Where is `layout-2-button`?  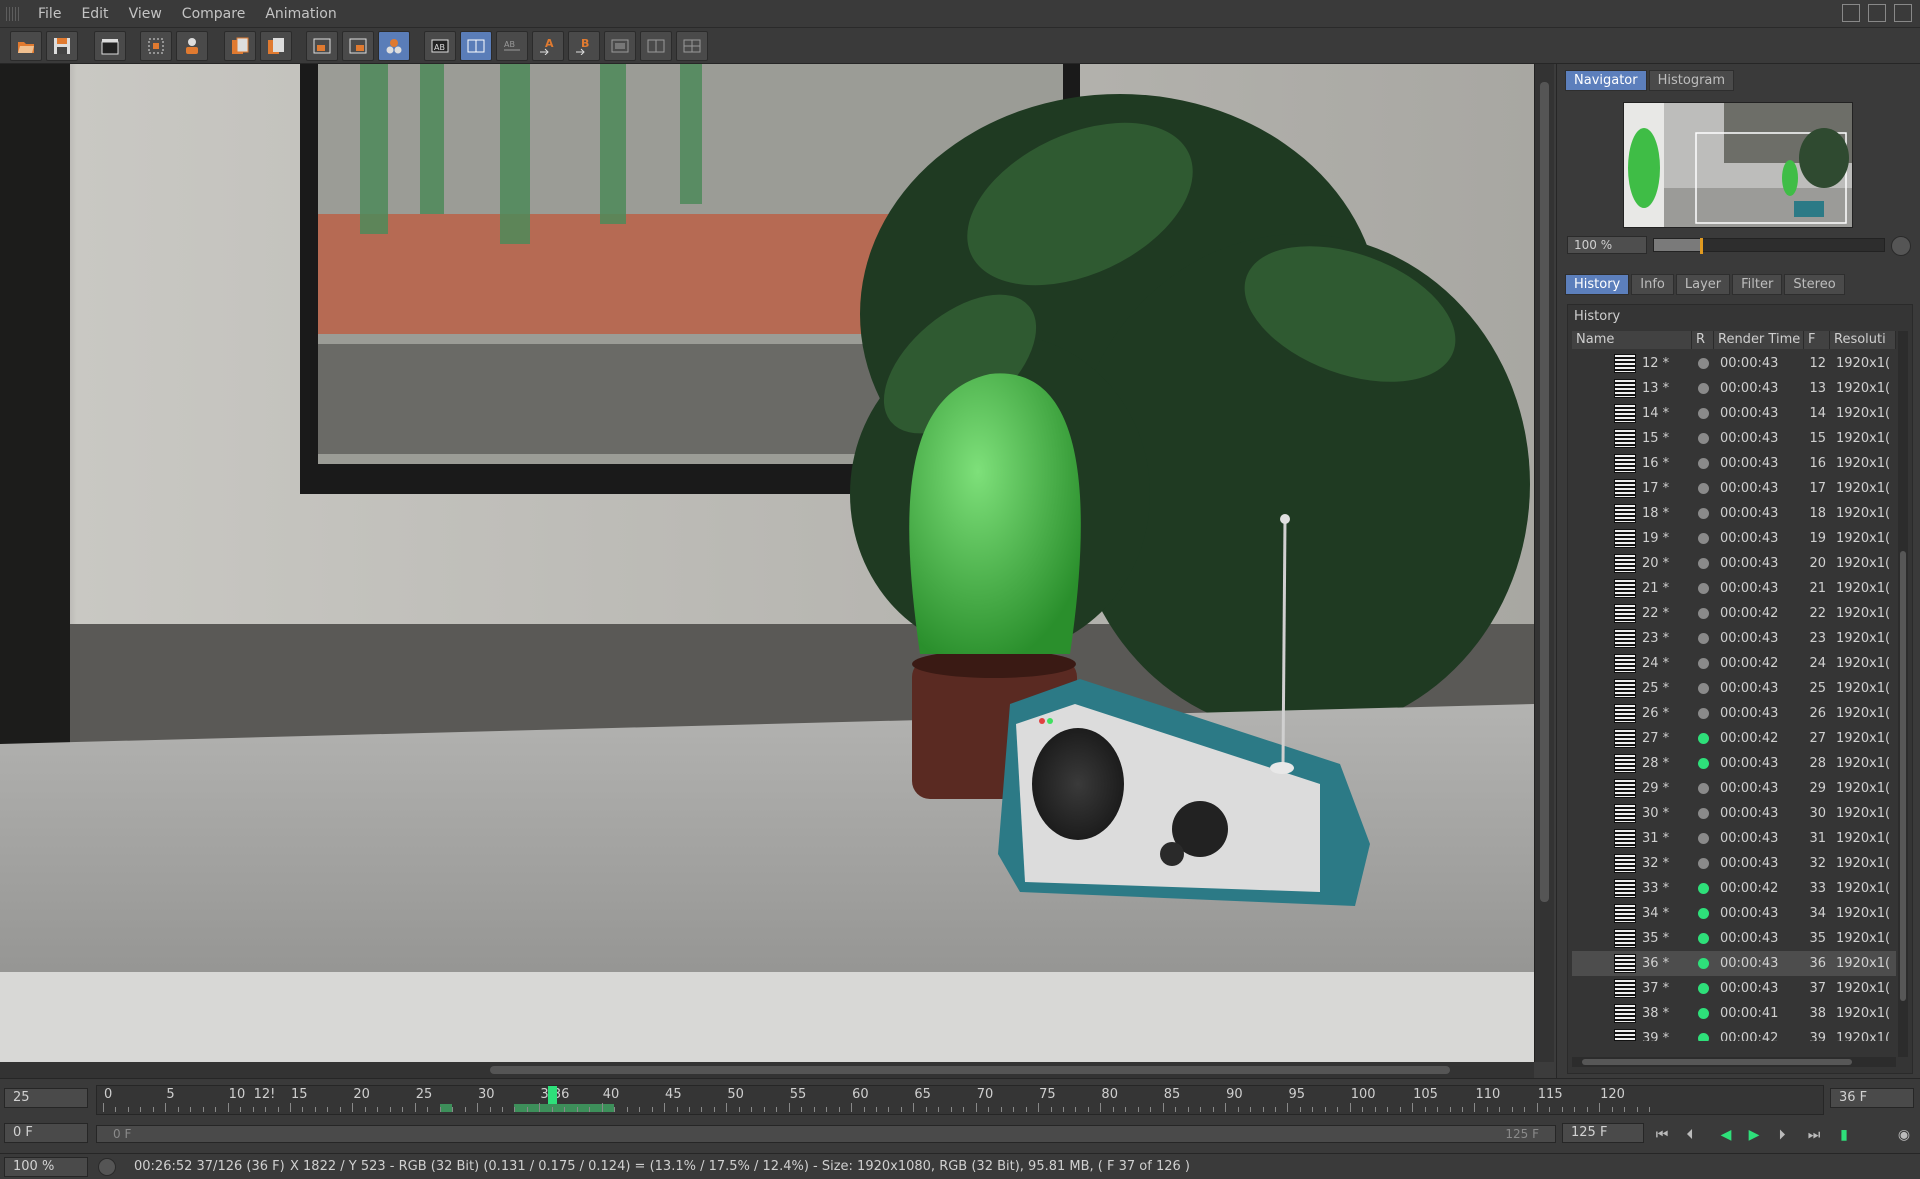
layout-2-button is located at coordinates (656, 46).